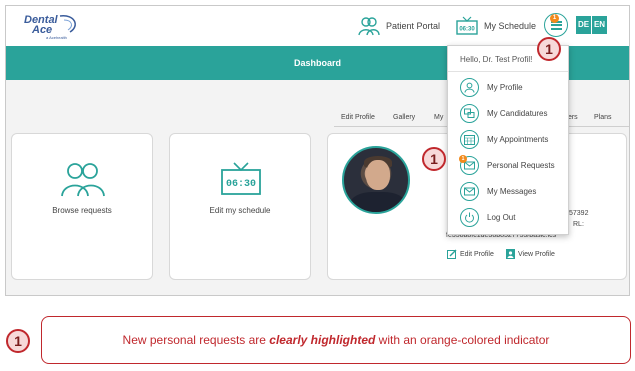 The width and height of the screenshot is (635, 371). I want to click on browse-requests-card: Browse requests, so click(82, 206).